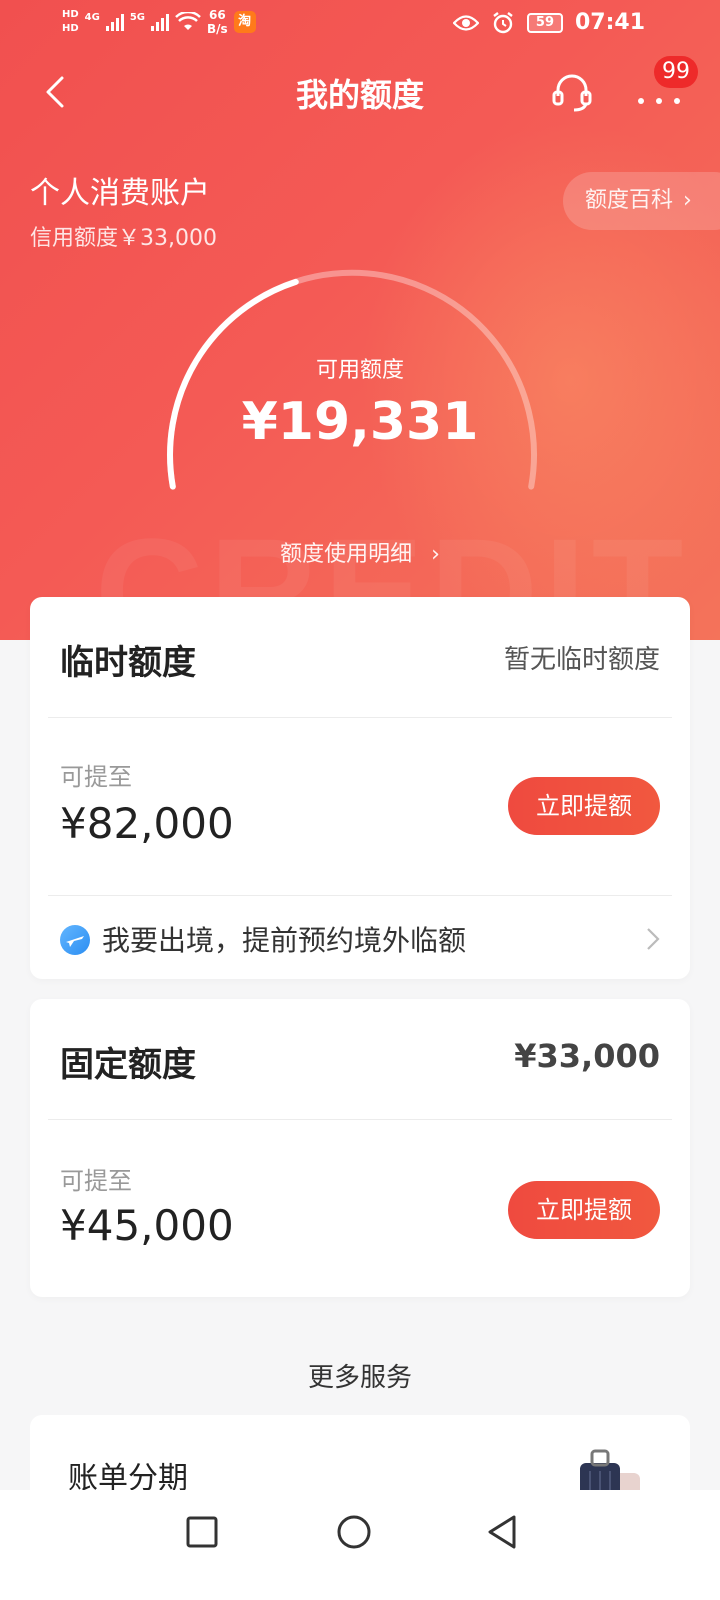 Image resolution: width=720 pixels, height=1600 pixels. What do you see at coordinates (653, 939) in the screenshot?
I see `chevron-right-icon` at bounding box center [653, 939].